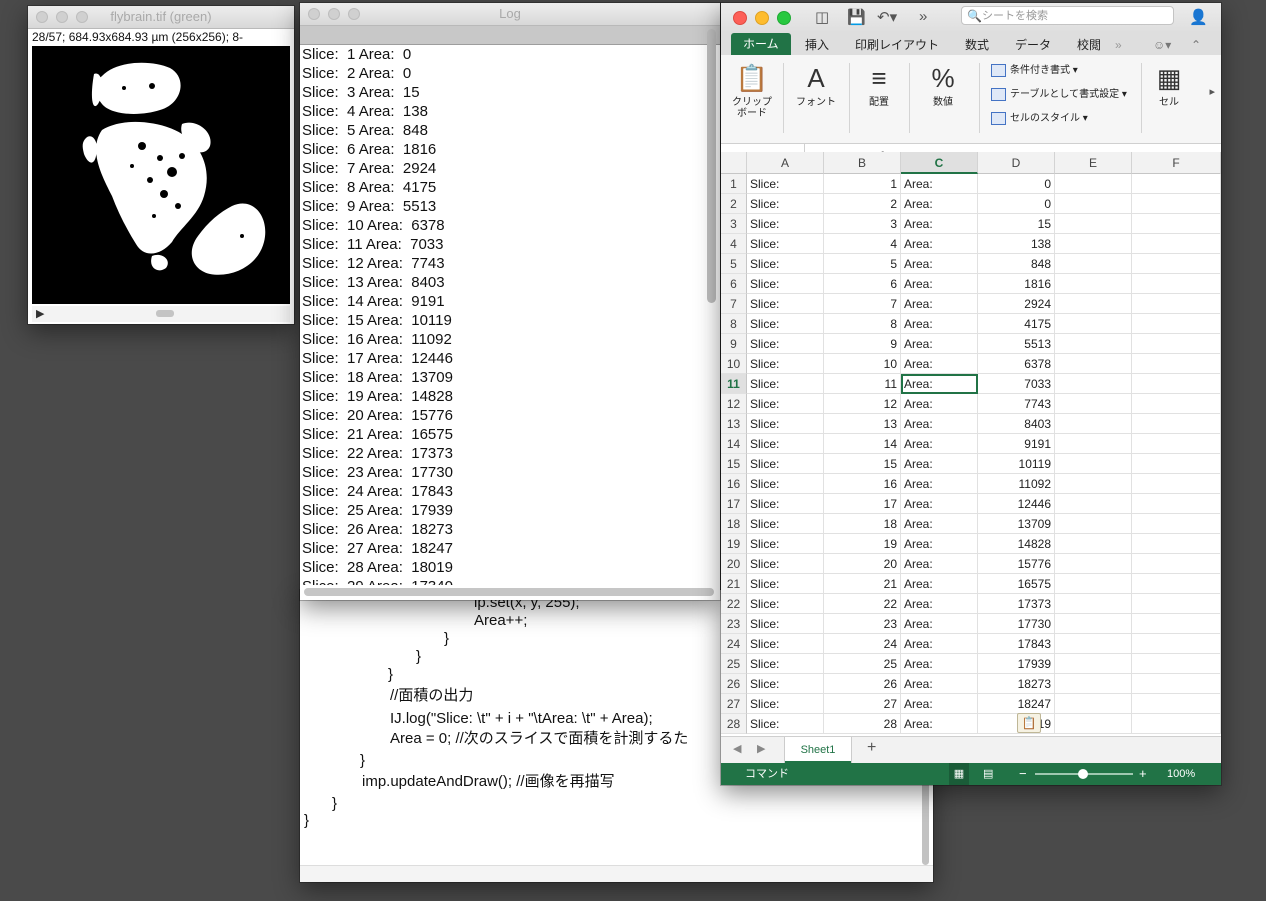  I want to click on grid-cell: 1, so click(862, 184).